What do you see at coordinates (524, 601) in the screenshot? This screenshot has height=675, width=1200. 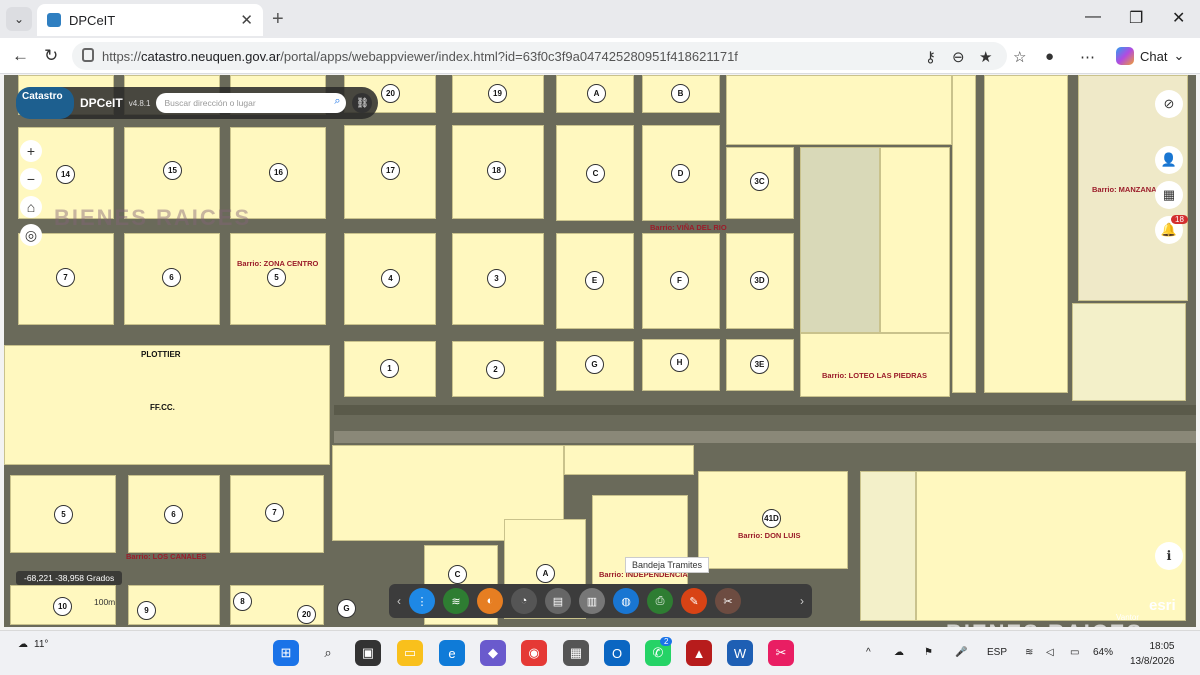 I see `legend-icon: ◔` at bounding box center [524, 601].